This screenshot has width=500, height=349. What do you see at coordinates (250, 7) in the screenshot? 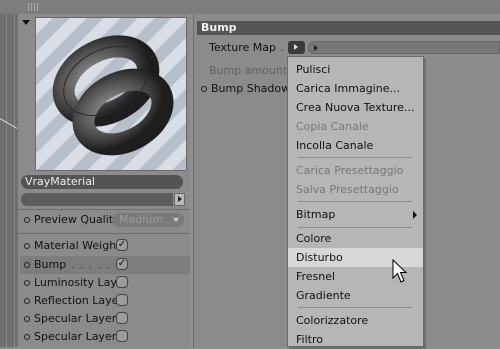
I see `top-strip` at bounding box center [250, 7].